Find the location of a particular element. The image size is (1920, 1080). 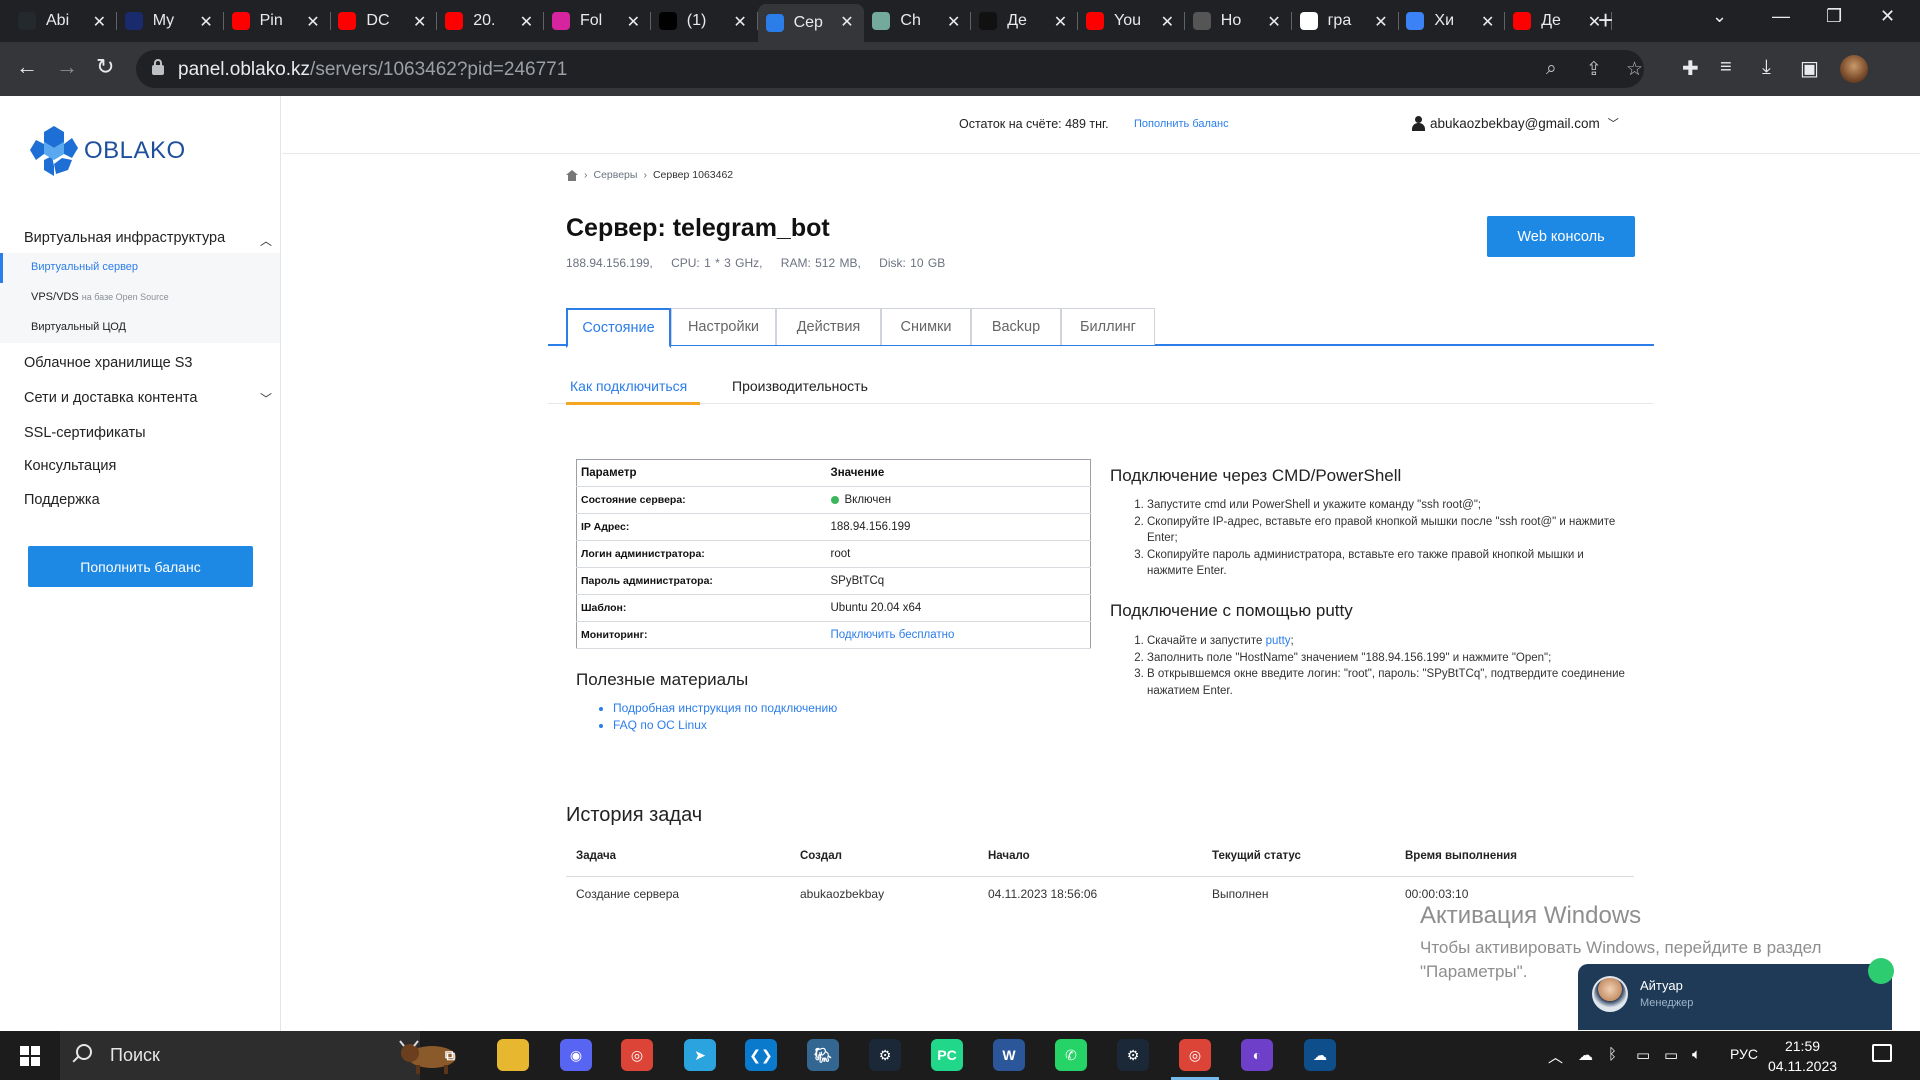

extensions-puzzle-icon: ✚ is located at coordinates (1690, 68).